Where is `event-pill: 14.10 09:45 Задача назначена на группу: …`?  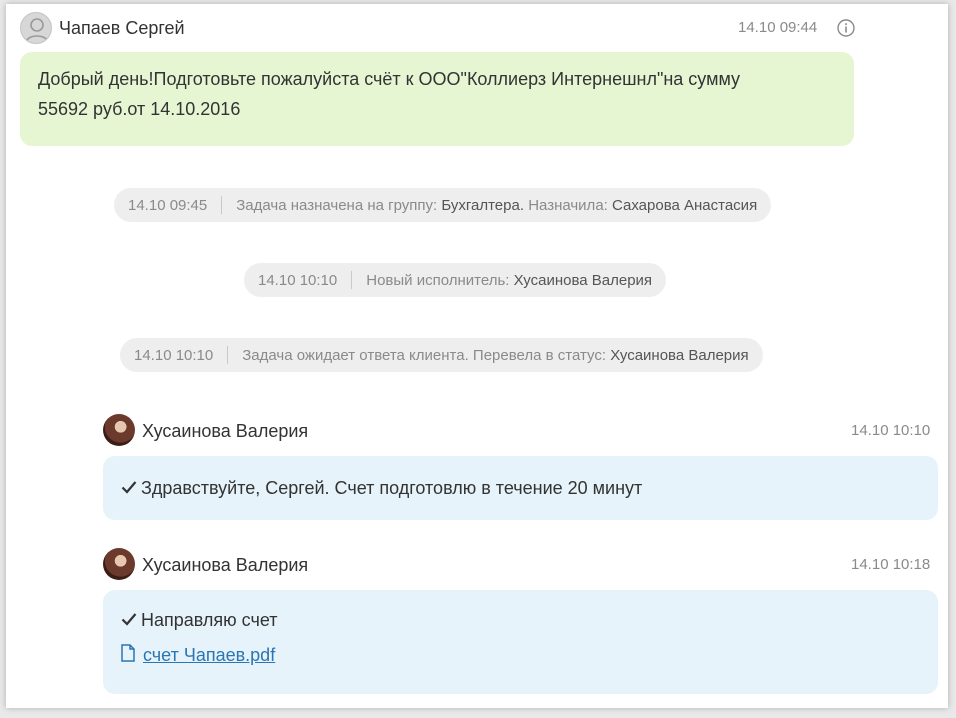 event-pill: 14.10 09:45 Задача назначена на группу: … is located at coordinates (443, 205).